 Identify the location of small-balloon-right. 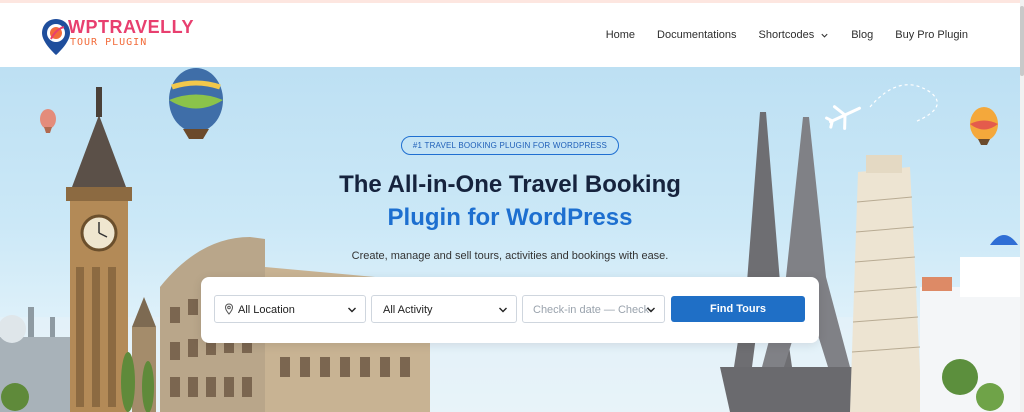
(984, 126).